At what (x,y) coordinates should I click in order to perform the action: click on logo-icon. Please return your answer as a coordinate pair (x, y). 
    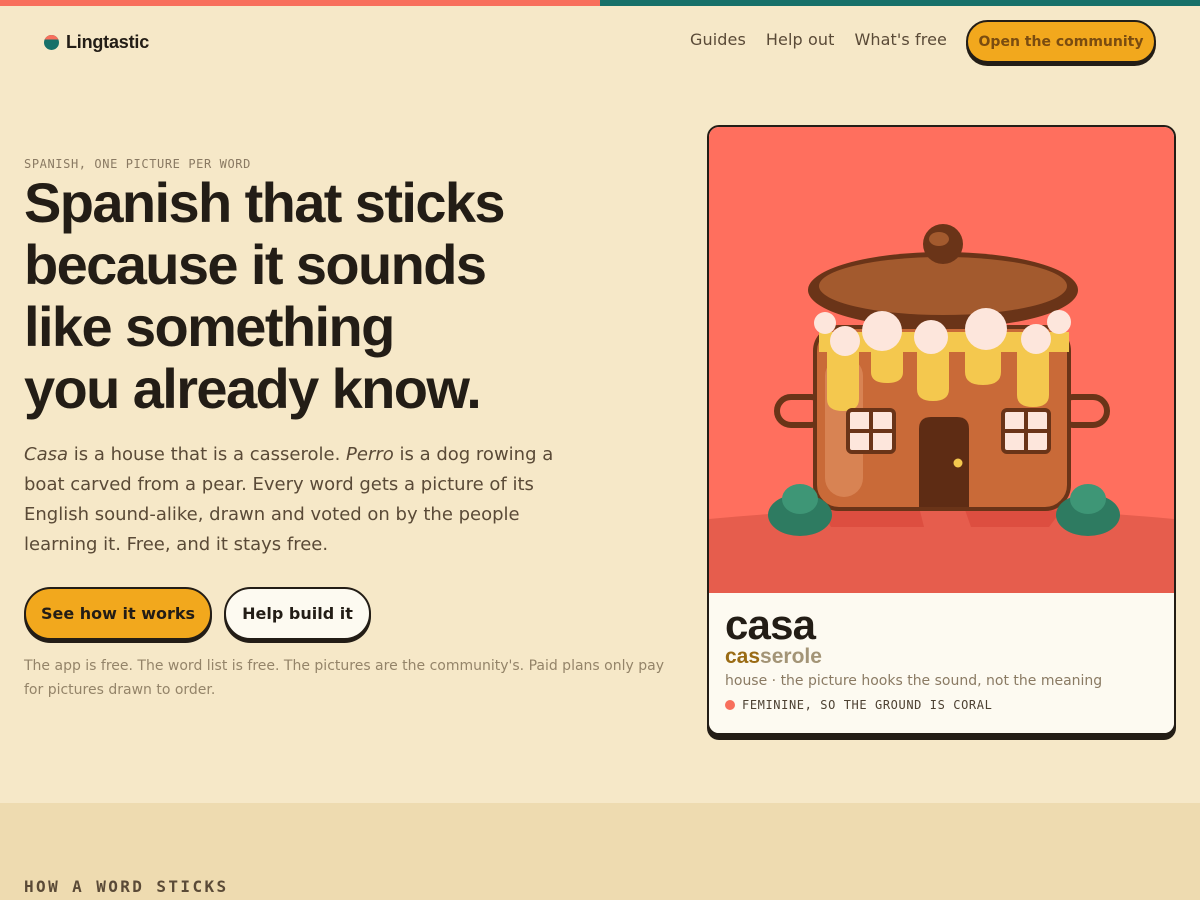
    Looking at the image, I should click on (51, 42).